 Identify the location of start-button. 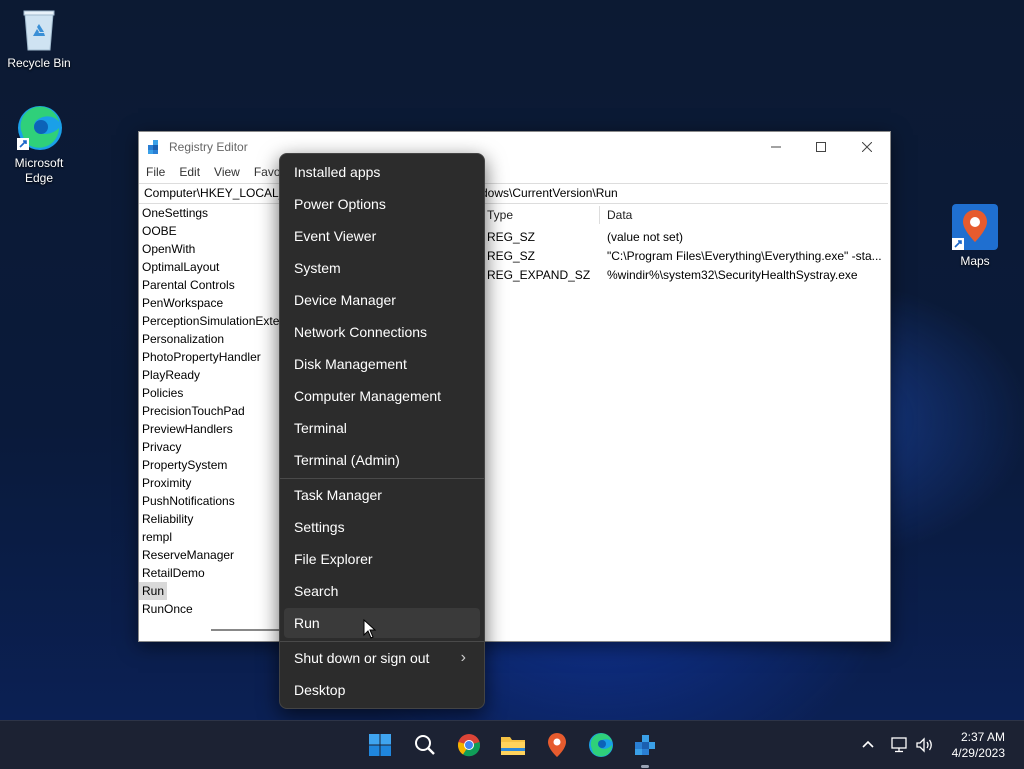
(380, 745).